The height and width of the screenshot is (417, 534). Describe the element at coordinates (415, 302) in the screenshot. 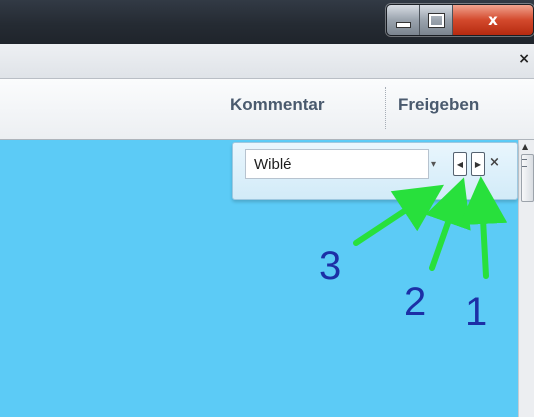

I see `annotation-number-2: 2` at that location.